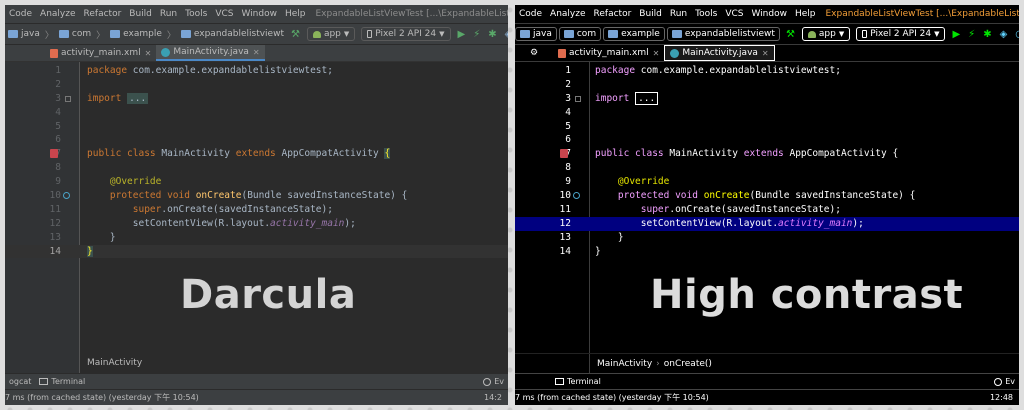  I want to click on line-number: 5, so click(58, 126).